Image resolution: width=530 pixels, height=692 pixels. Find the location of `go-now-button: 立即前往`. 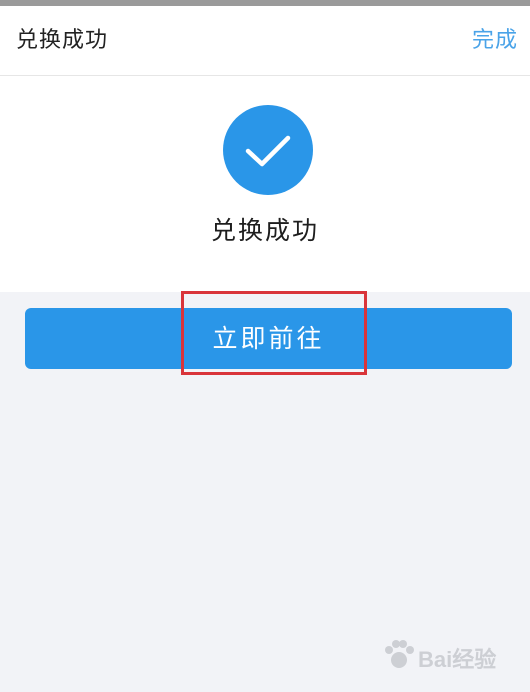

go-now-button: 立即前往 is located at coordinates (268, 338).